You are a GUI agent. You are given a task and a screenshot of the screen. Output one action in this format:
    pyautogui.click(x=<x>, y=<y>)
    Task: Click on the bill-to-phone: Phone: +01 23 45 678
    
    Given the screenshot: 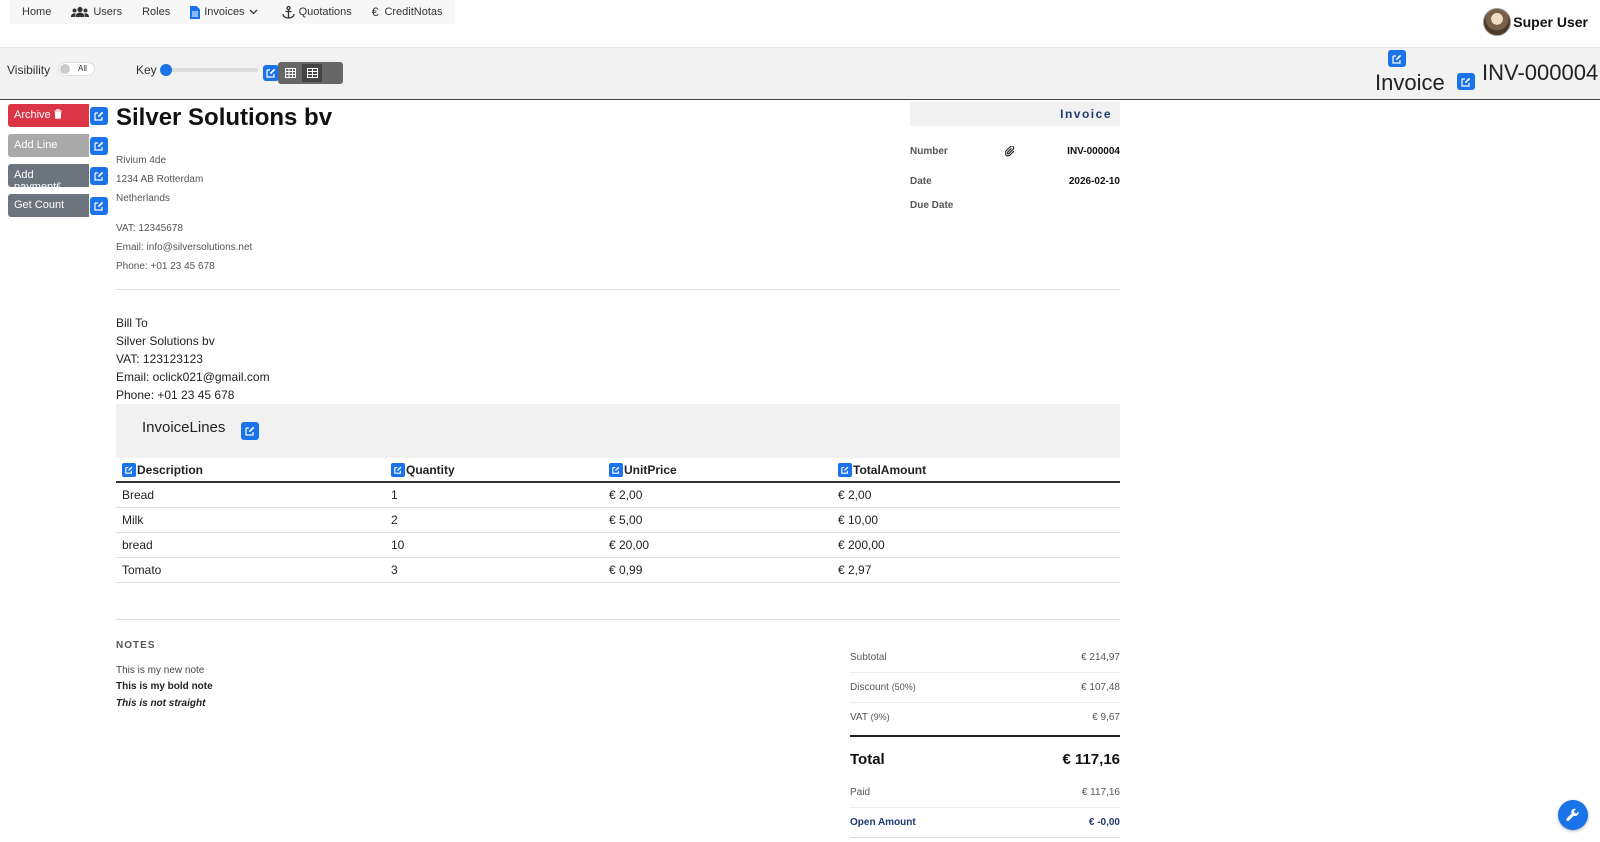 What is the action you would take?
    pyautogui.click(x=175, y=395)
    